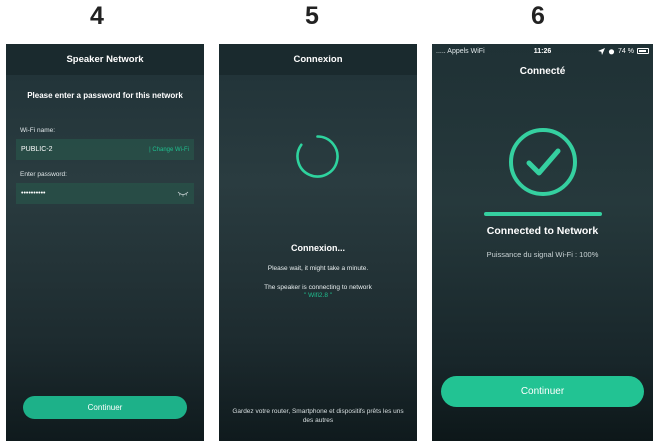 The width and height of the screenshot is (653, 441). Describe the element at coordinates (460, 51) in the screenshot. I see `carrier-text: ..... Appels WiFi` at that location.